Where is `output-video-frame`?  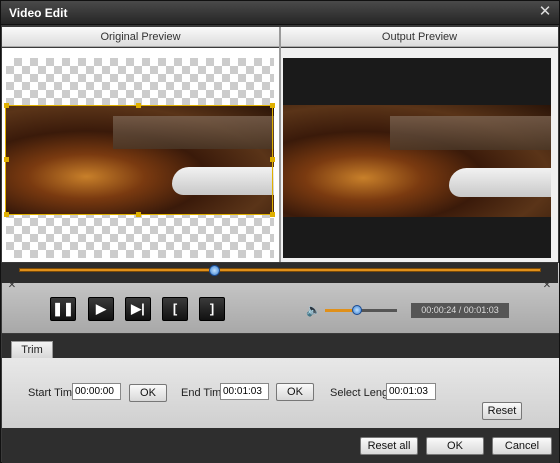 output-video-frame is located at coordinates (417, 161).